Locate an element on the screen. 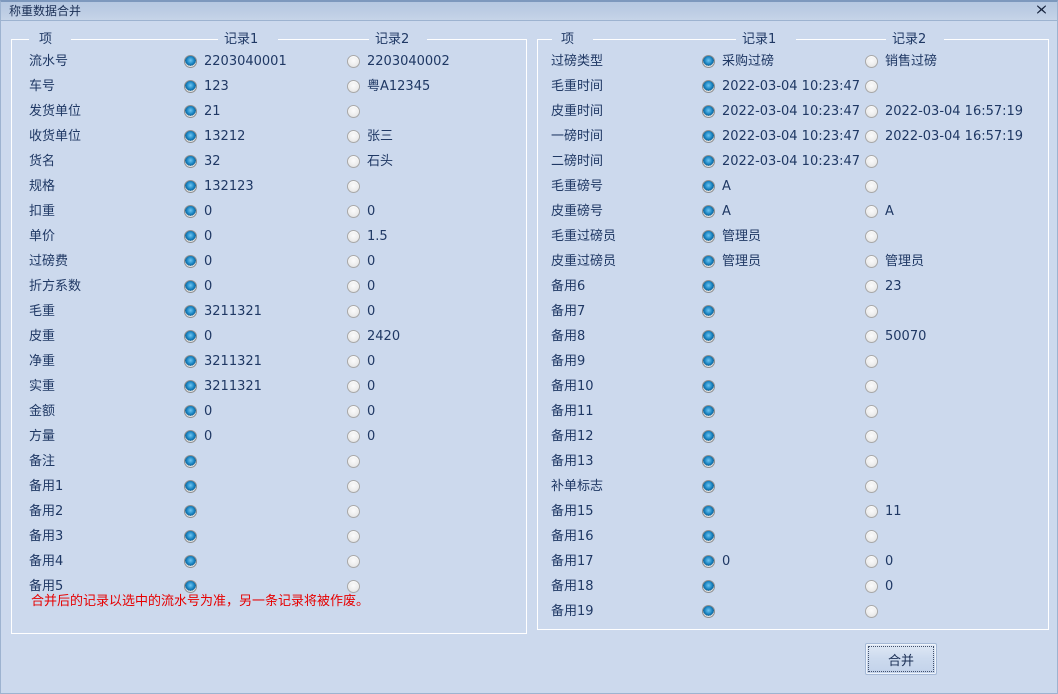 The width and height of the screenshot is (1058, 694). cell-value: 0 is located at coordinates (208, 286).